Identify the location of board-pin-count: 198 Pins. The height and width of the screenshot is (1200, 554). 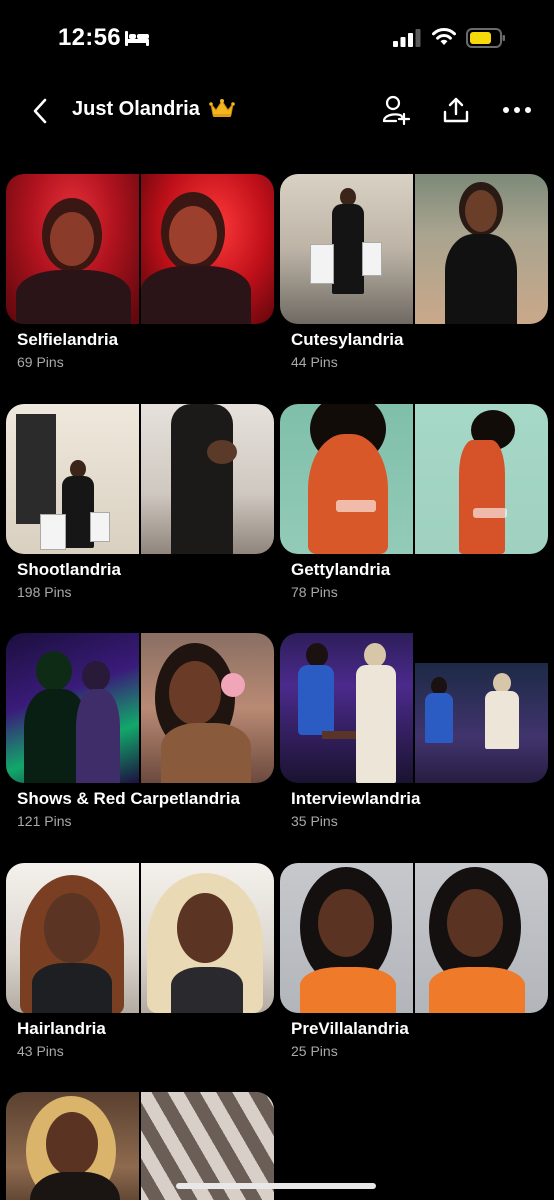
(44, 592).